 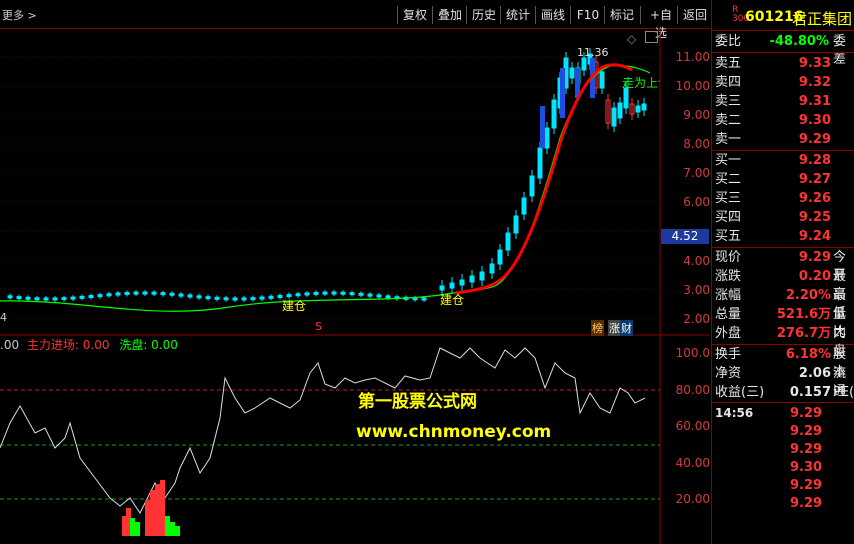 I want to click on s-marker: S, so click(x=318, y=326).